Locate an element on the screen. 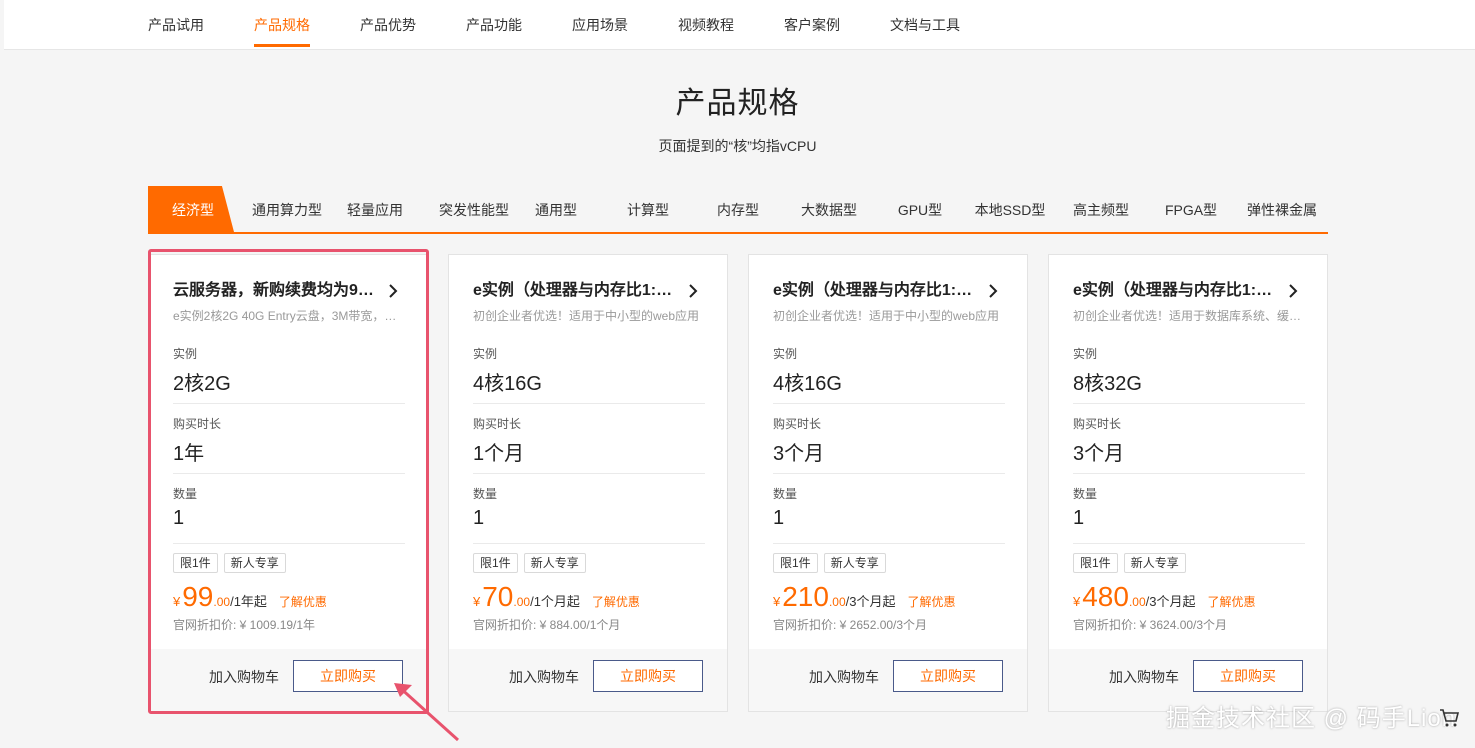 Image resolution: width=1475 pixels, height=748 pixels. price-row: ¥ 70 .00 /1个月起 了解优惠 is located at coordinates (556, 597).